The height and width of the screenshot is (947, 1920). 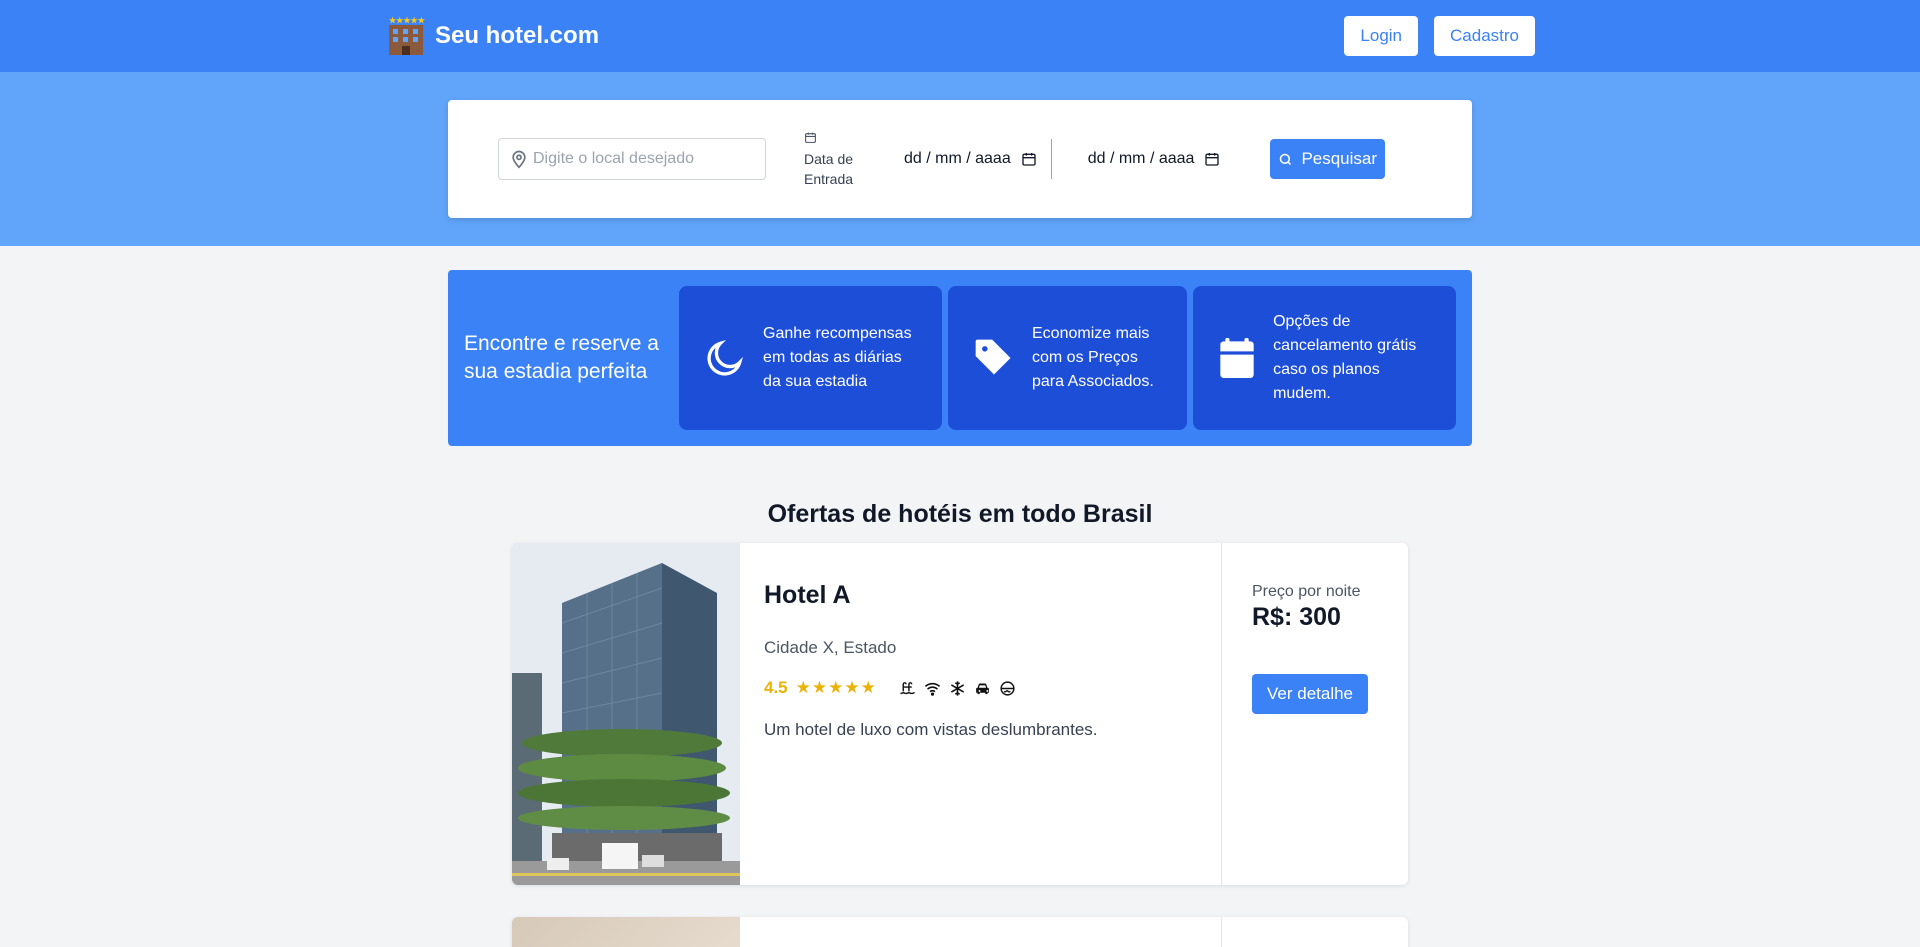 I want to click on login-button: Login, so click(x=1381, y=36).